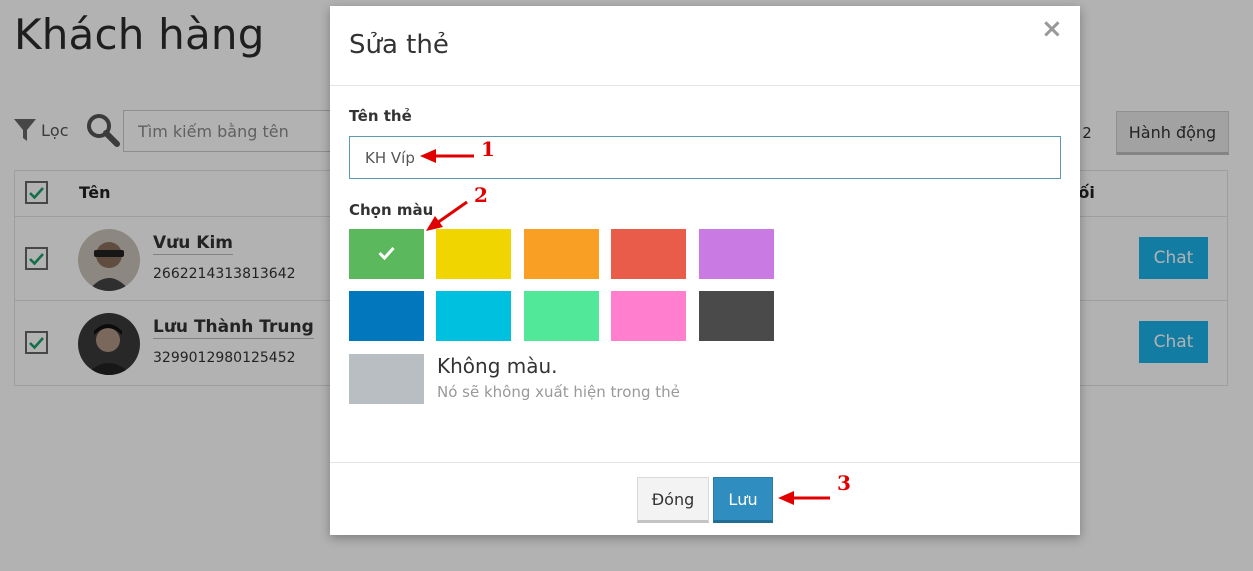  Describe the element at coordinates (844, 483) in the screenshot. I see `annotation-number: 3` at that location.